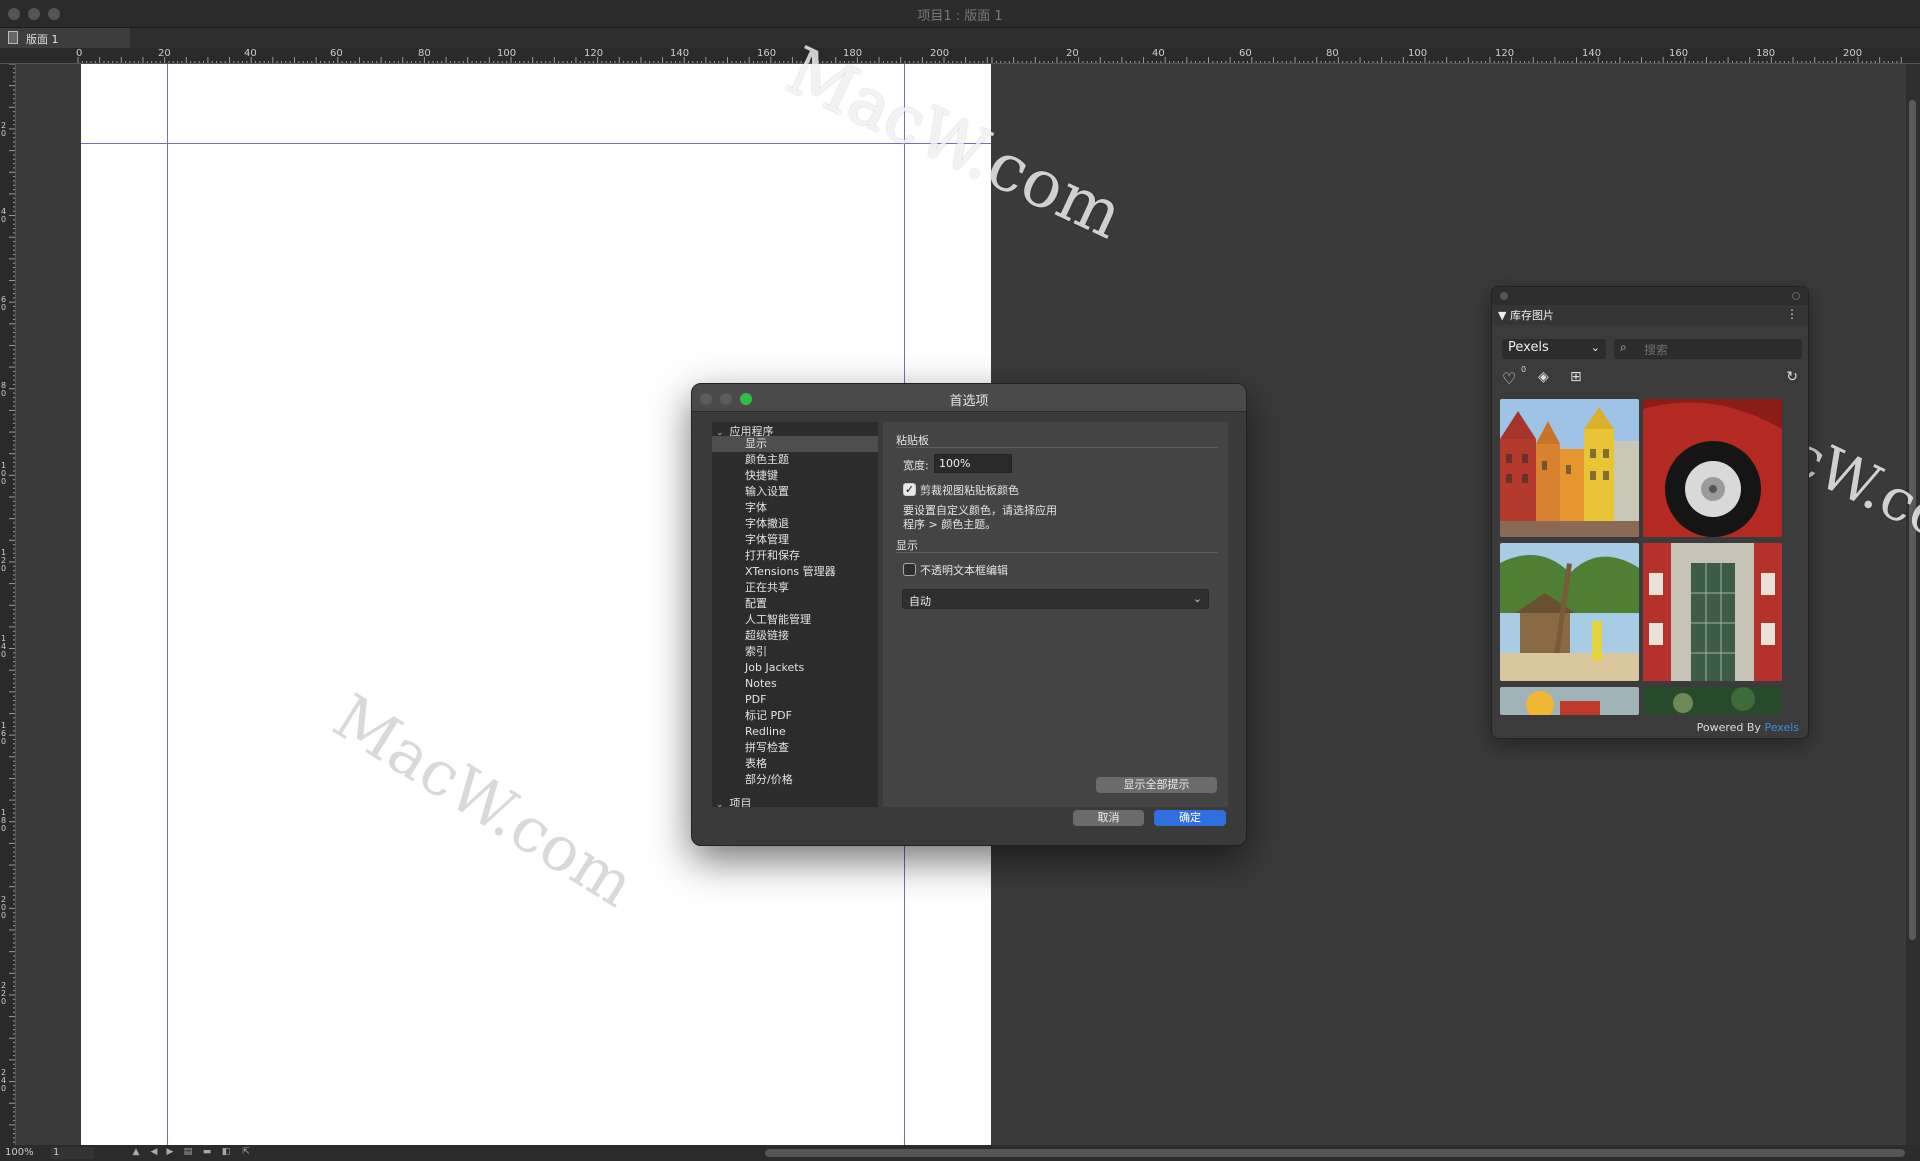 This screenshot has height=1161, width=1920. What do you see at coordinates (909, 569) in the screenshot?
I see `opaque-text-box-checkbox` at bounding box center [909, 569].